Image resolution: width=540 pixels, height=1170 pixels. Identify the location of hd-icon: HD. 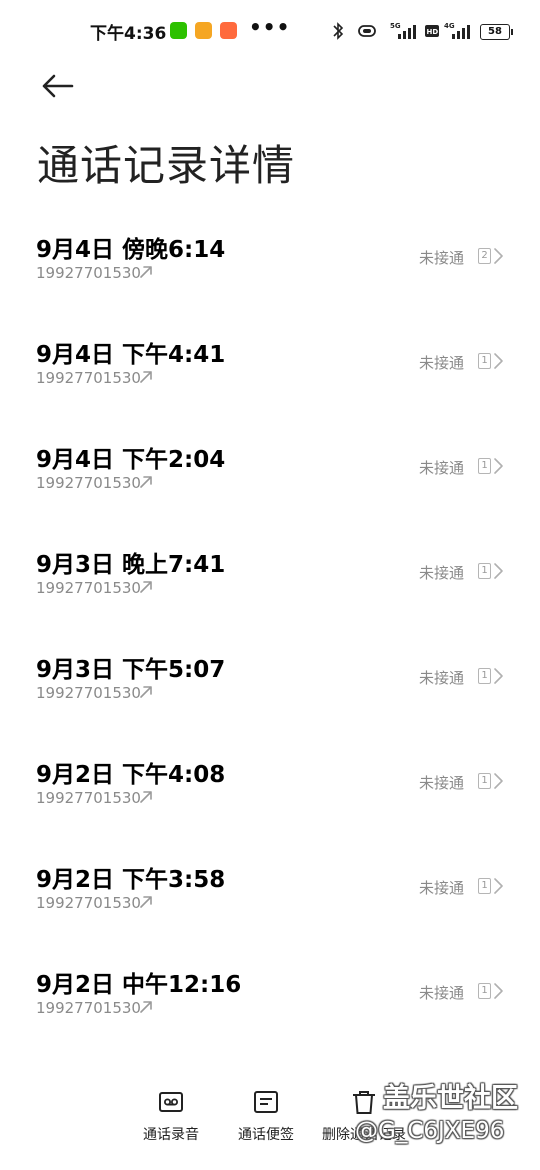
(432, 31).